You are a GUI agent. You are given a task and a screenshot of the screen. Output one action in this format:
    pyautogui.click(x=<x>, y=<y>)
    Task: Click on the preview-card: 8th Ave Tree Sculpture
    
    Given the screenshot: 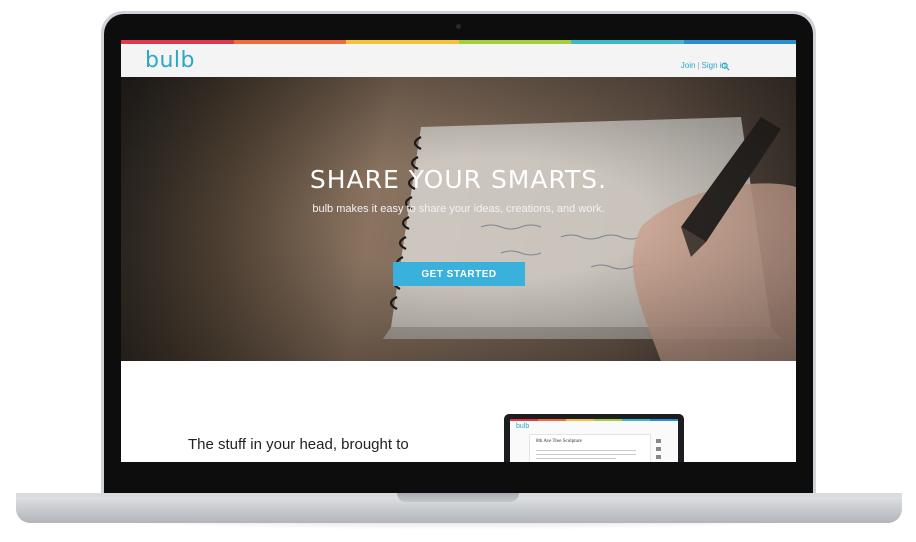 What is the action you would take?
    pyautogui.click(x=590, y=448)
    